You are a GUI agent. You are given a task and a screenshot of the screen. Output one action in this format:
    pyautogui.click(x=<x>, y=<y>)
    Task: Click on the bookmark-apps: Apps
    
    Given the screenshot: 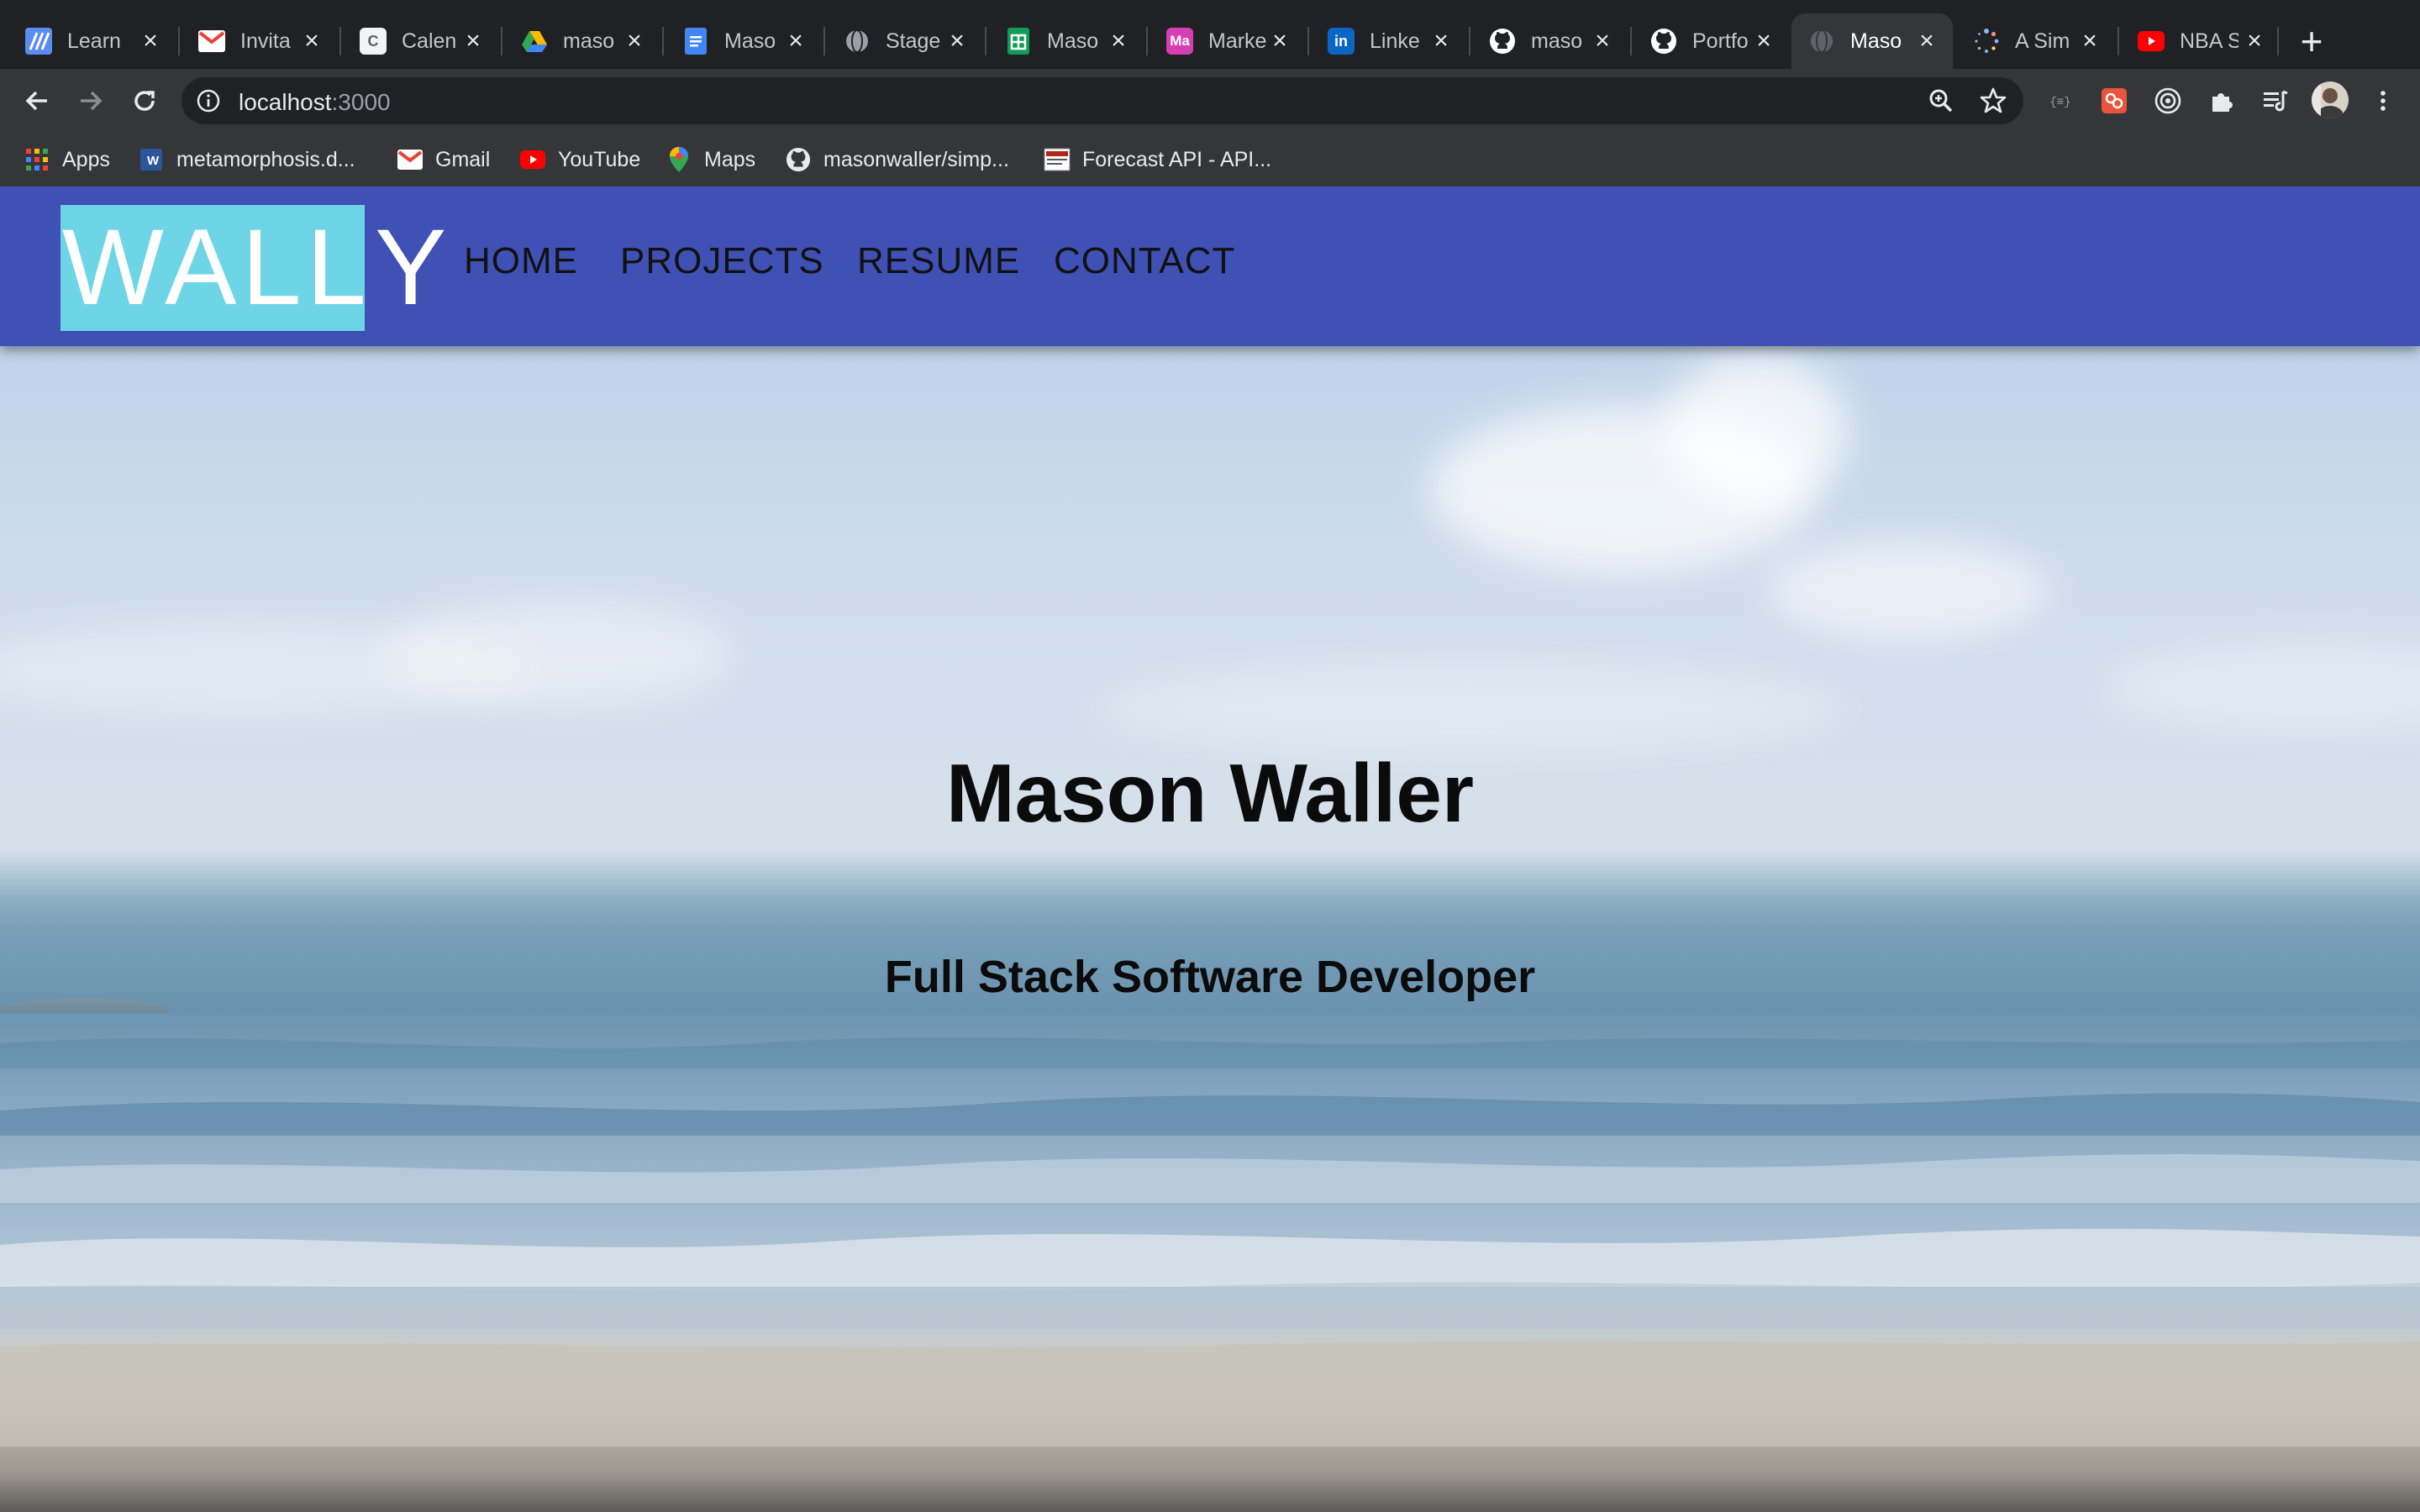 What is the action you would take?
    pyautogui.click(x=67, y=159)
    